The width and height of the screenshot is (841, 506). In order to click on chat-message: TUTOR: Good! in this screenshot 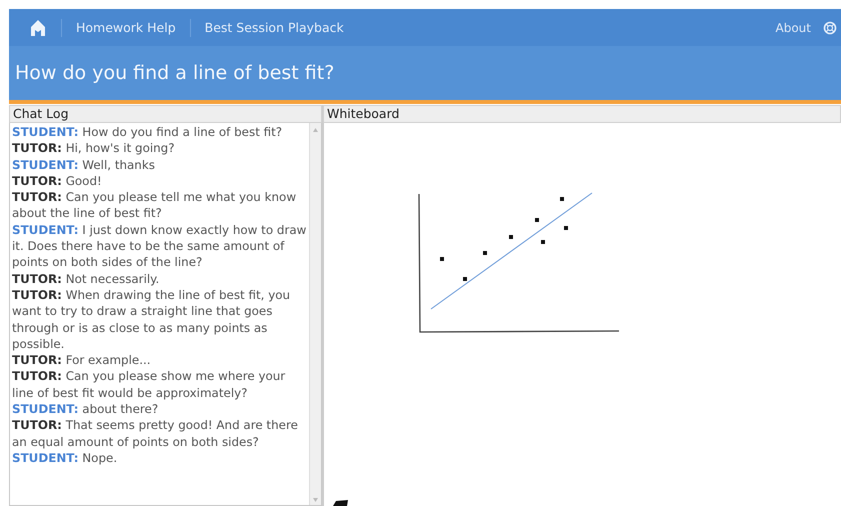, I will do `click(57, 181)`.